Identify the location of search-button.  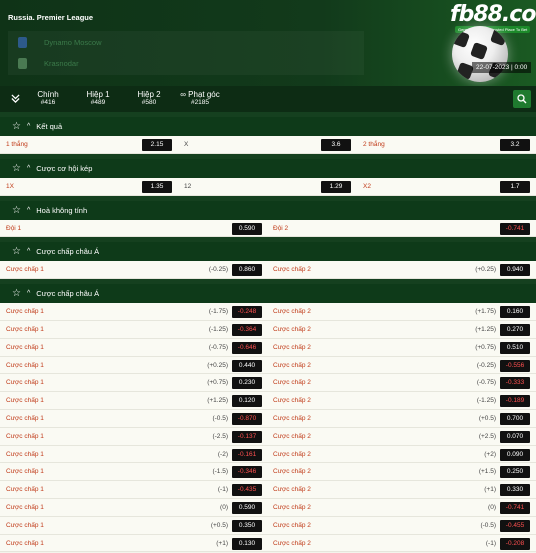
(522, 99).